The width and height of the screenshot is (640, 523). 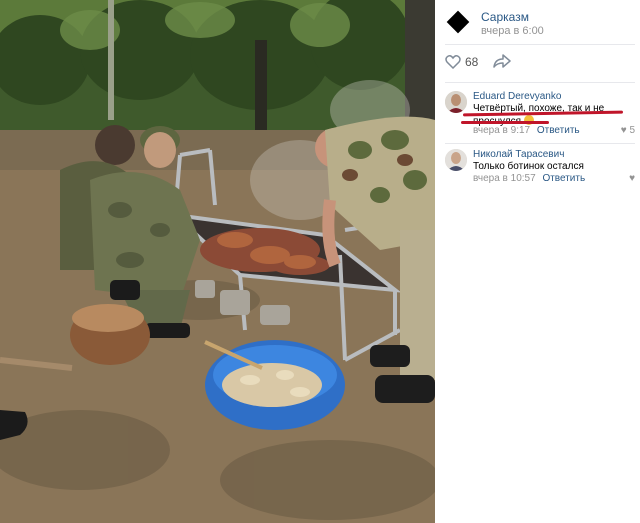 What do you see at coordinates (501, 130) in the screenshot?
I see `comment-time: вчера в 9:17` at bounding box center [501, 130].